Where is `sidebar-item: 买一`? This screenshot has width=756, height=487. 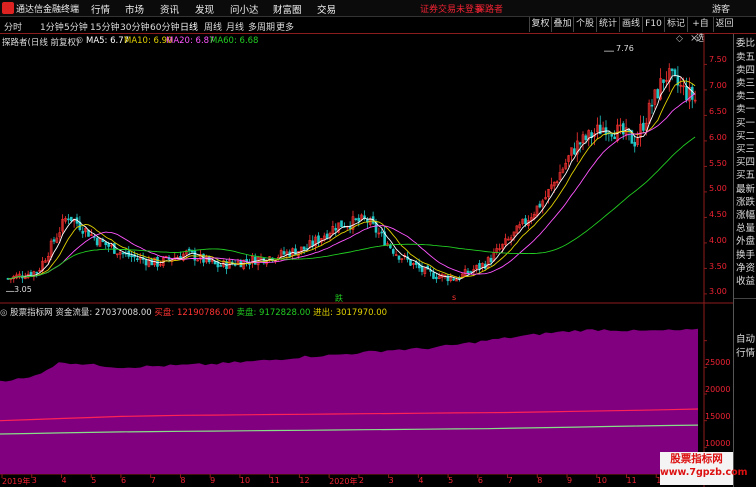 sidebar-item: 买一 is located at coordinates (745, 123).